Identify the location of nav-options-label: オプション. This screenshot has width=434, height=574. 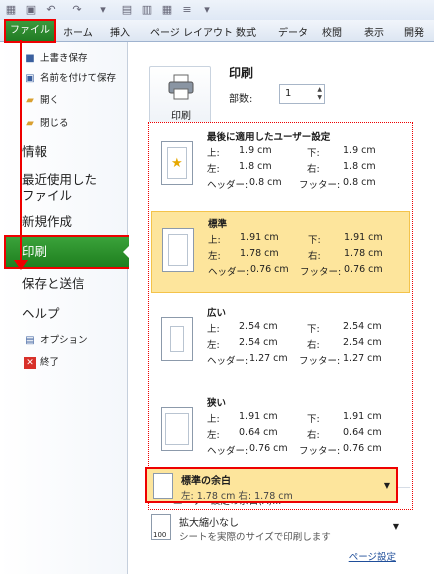
(64, 340).